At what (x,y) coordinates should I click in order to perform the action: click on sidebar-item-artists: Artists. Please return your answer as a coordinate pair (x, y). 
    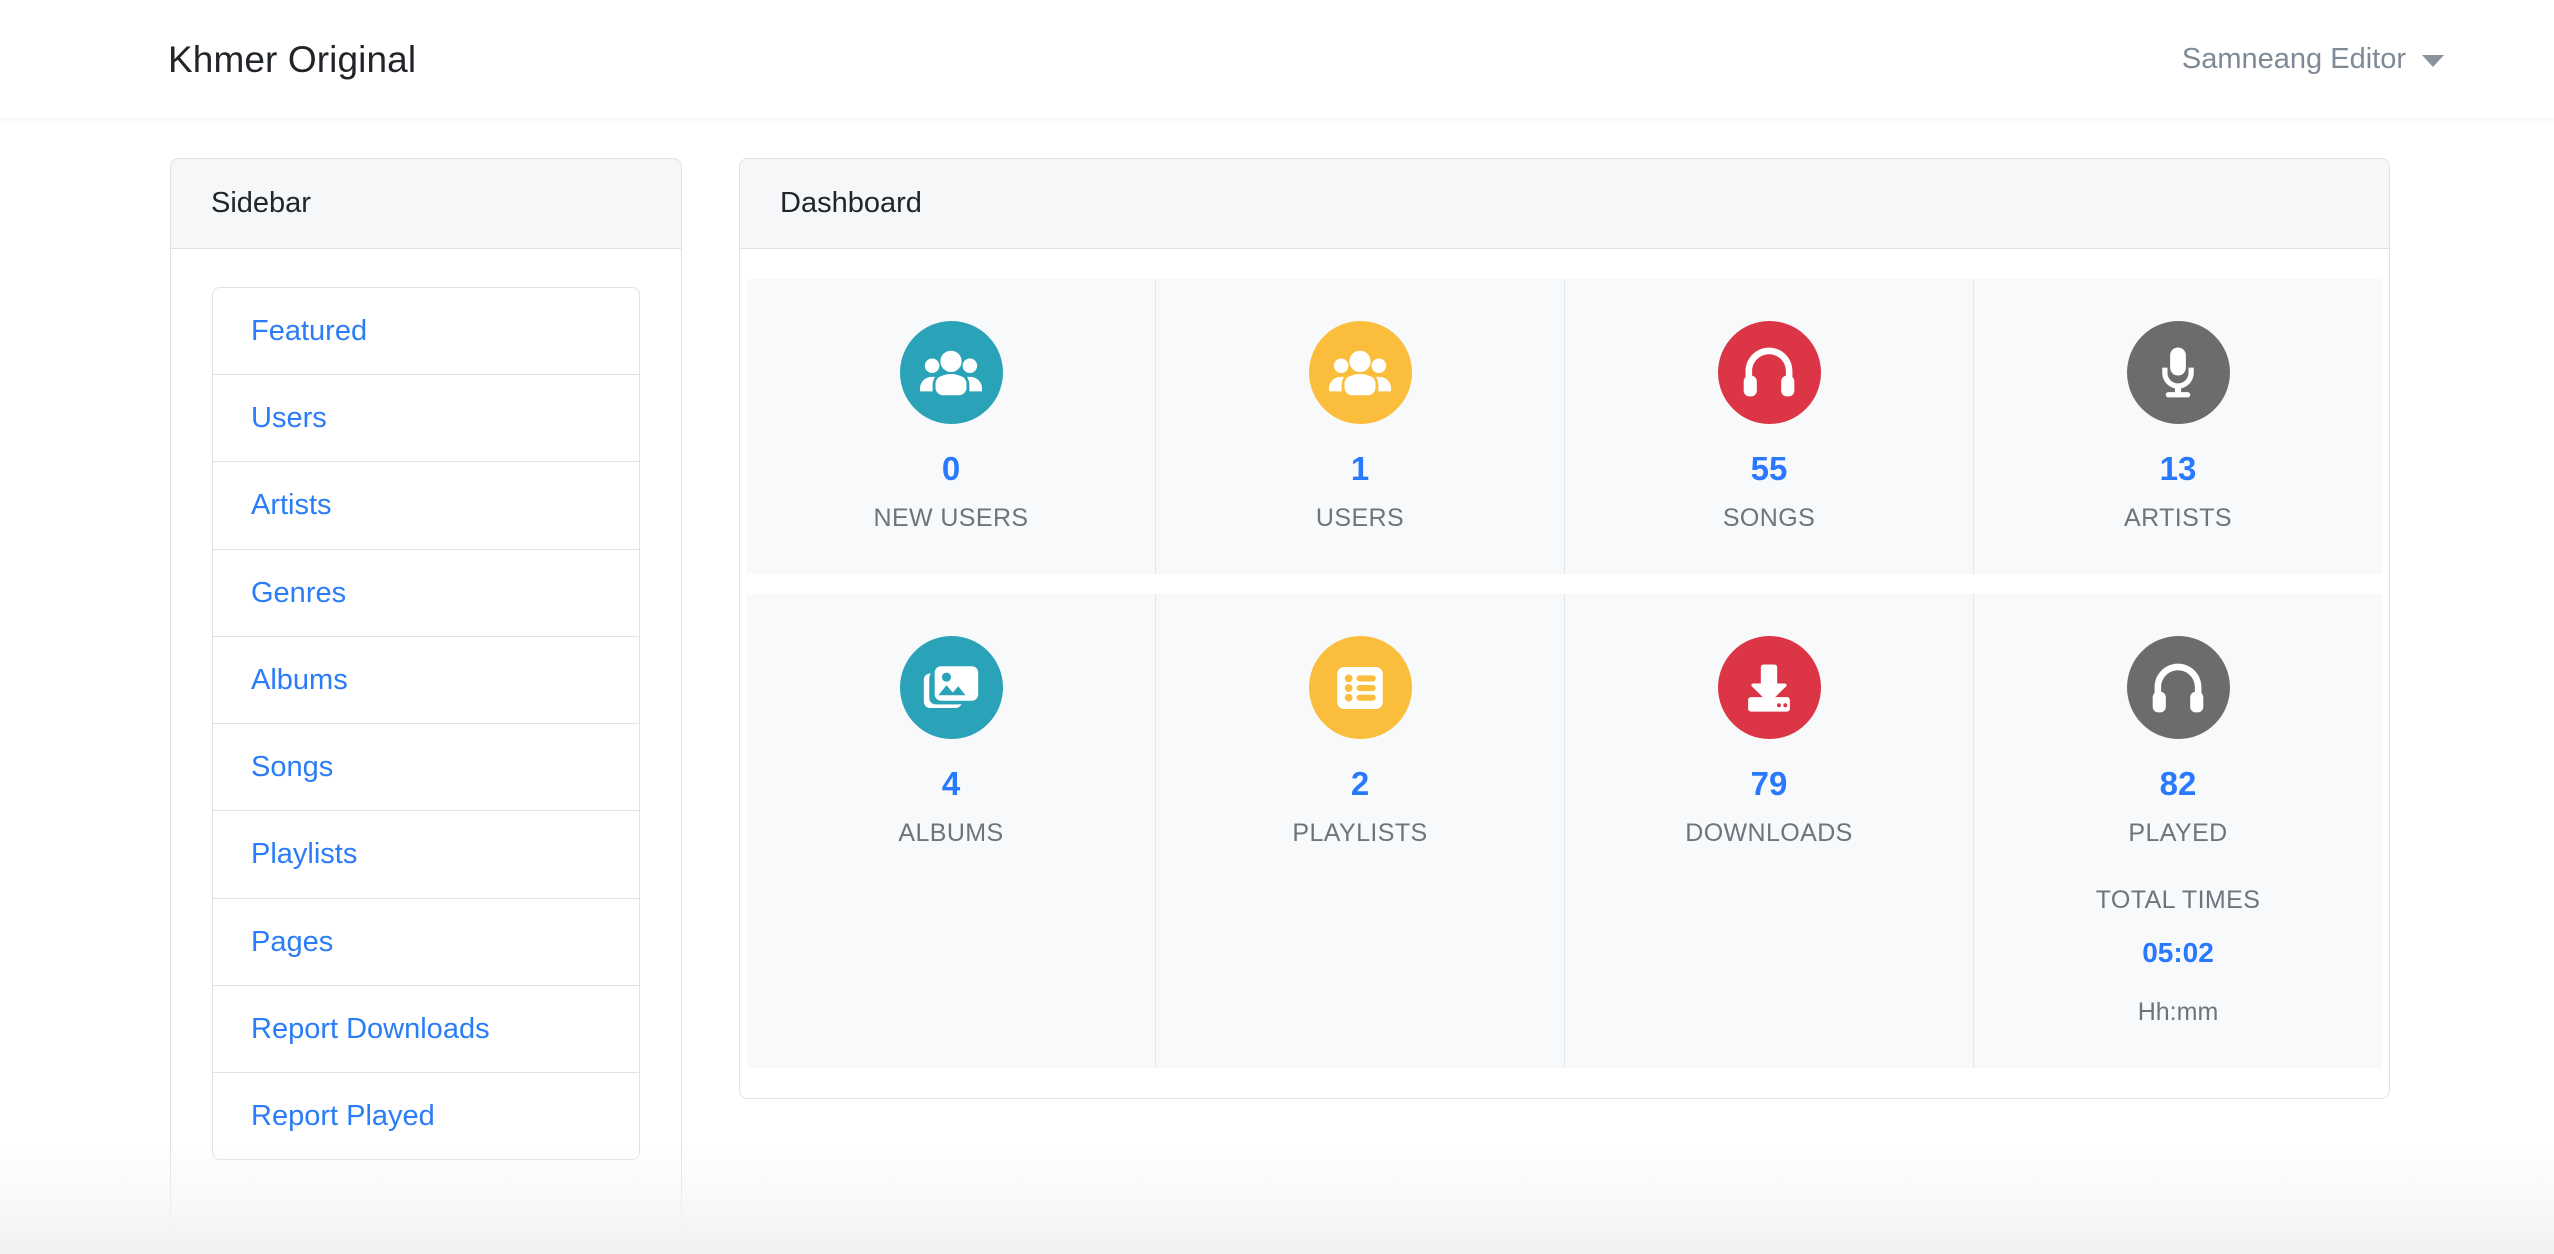
    Looking at the image, I should click on (426, 506).